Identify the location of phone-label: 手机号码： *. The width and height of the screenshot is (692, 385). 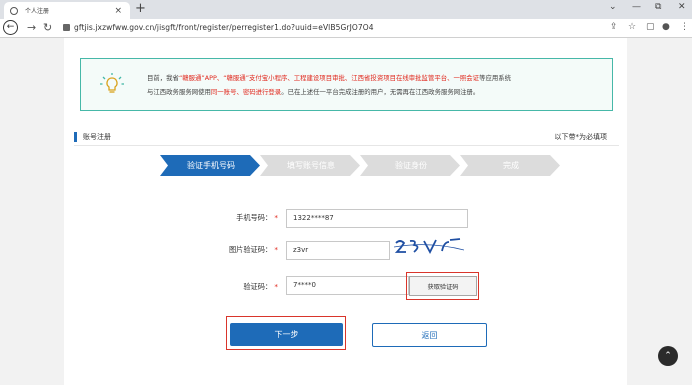
(238, 218).